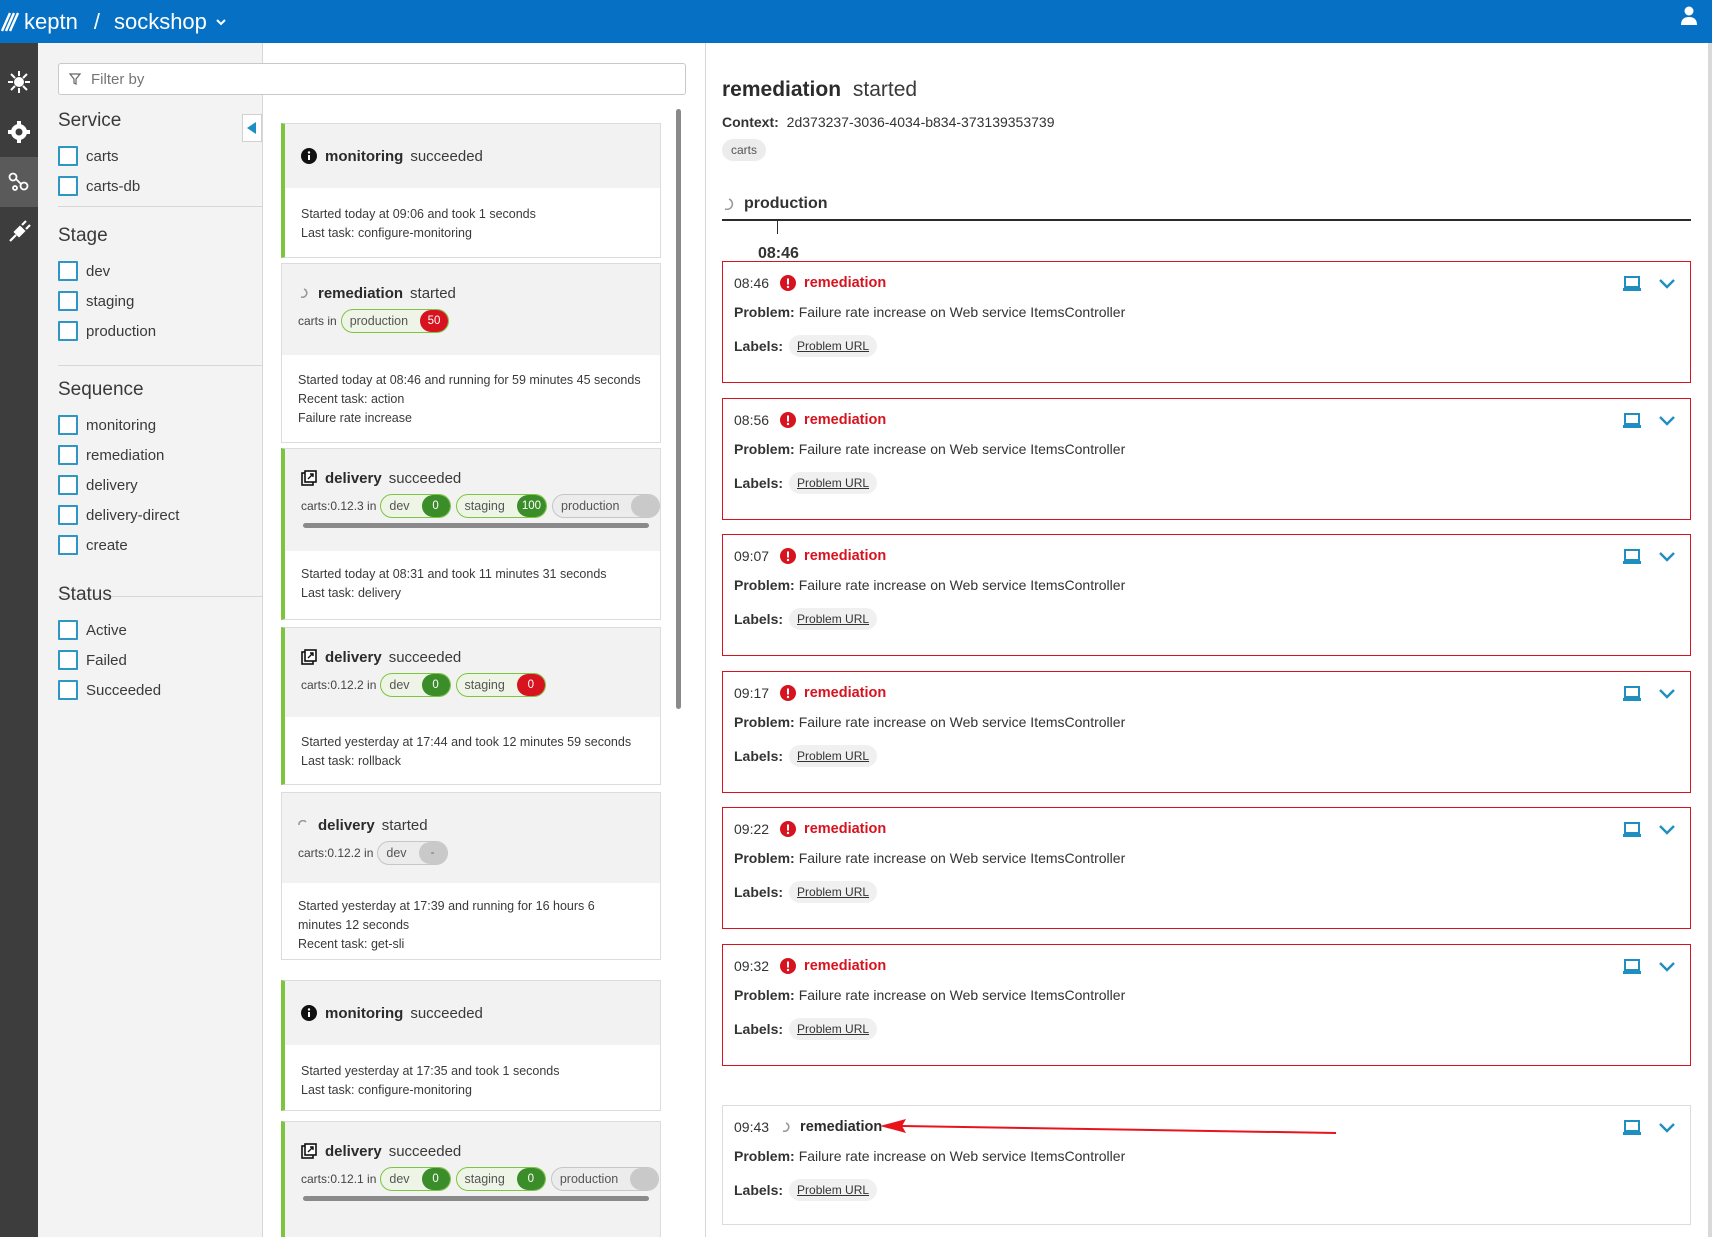  I want to click on filter-option-staging: staging, so click(160, 301).